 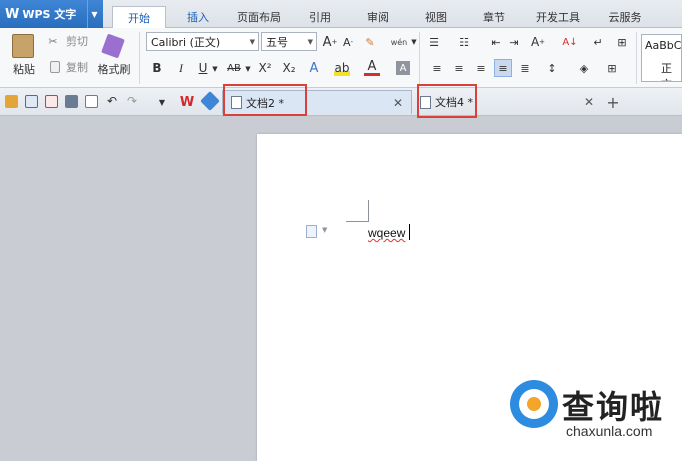 What do you see at coordinates (23, 46) in the screenshot?
I see `paste-icon` at bounding box center [23, 46].